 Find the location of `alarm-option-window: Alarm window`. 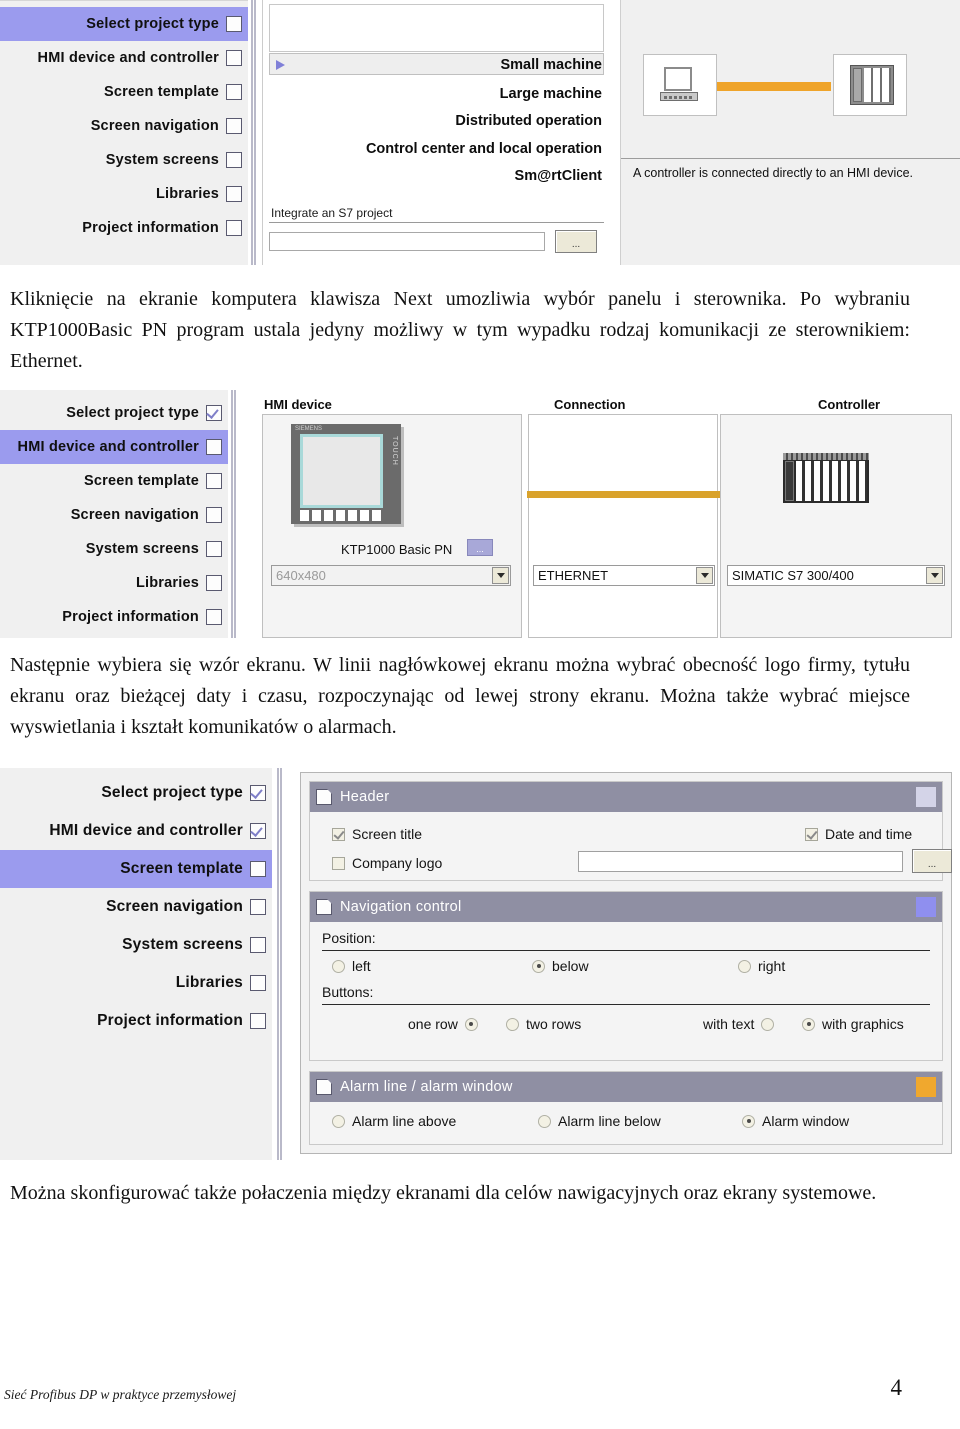

alarm-option-window: Alarm window is located at coordinates (795, 1121).